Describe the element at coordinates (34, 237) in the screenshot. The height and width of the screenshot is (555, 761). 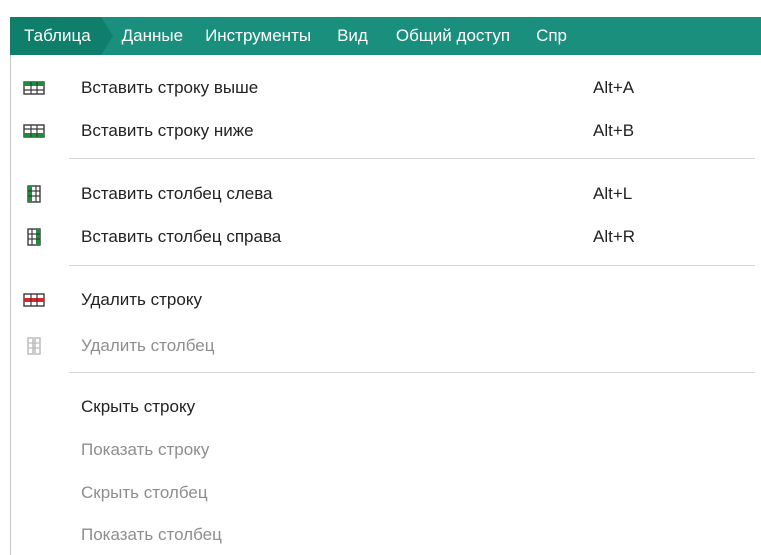
I see `insert-column-right-icon` at that location.